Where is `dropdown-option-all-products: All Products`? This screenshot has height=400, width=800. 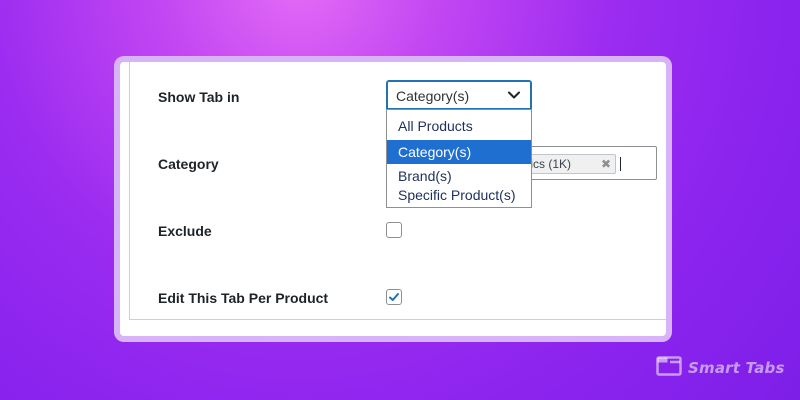
dropdown-option-all-products: All Products is located at coordinates (459, 126).